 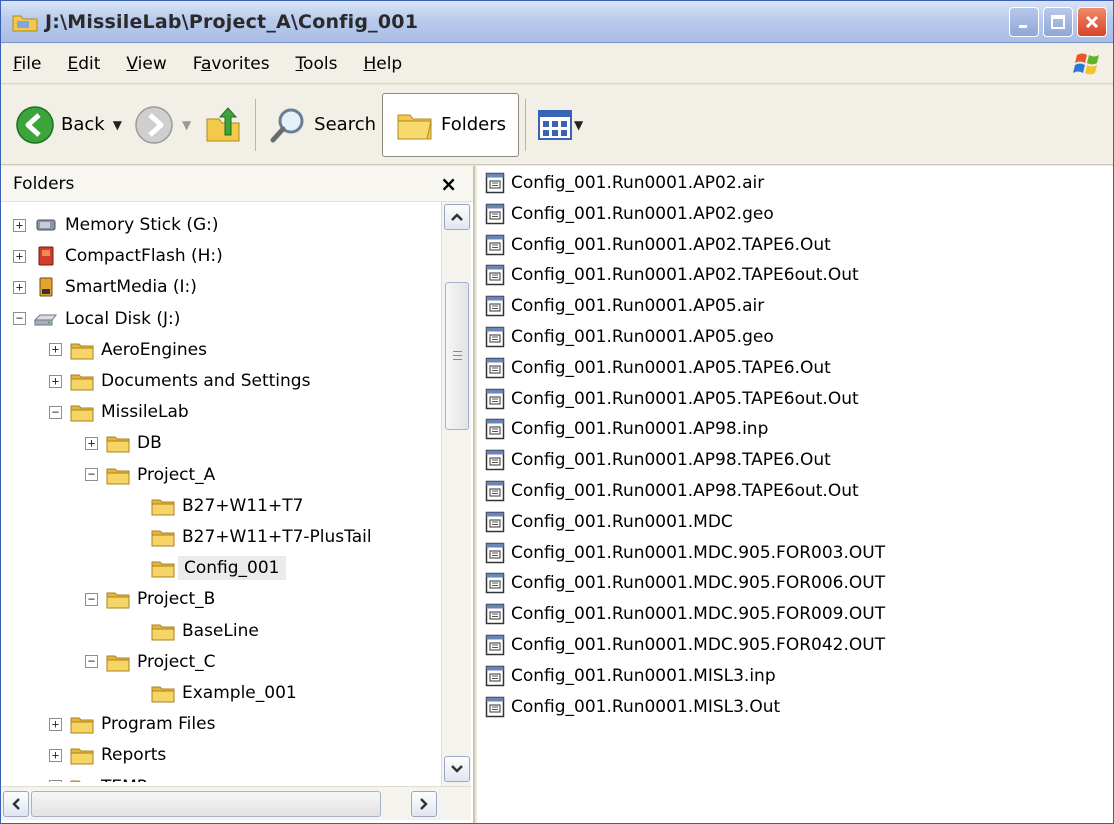 I want to click on file-item: Config_001.Run0001.AP02.TAPE6out.Out, so click(x=672, y=275).